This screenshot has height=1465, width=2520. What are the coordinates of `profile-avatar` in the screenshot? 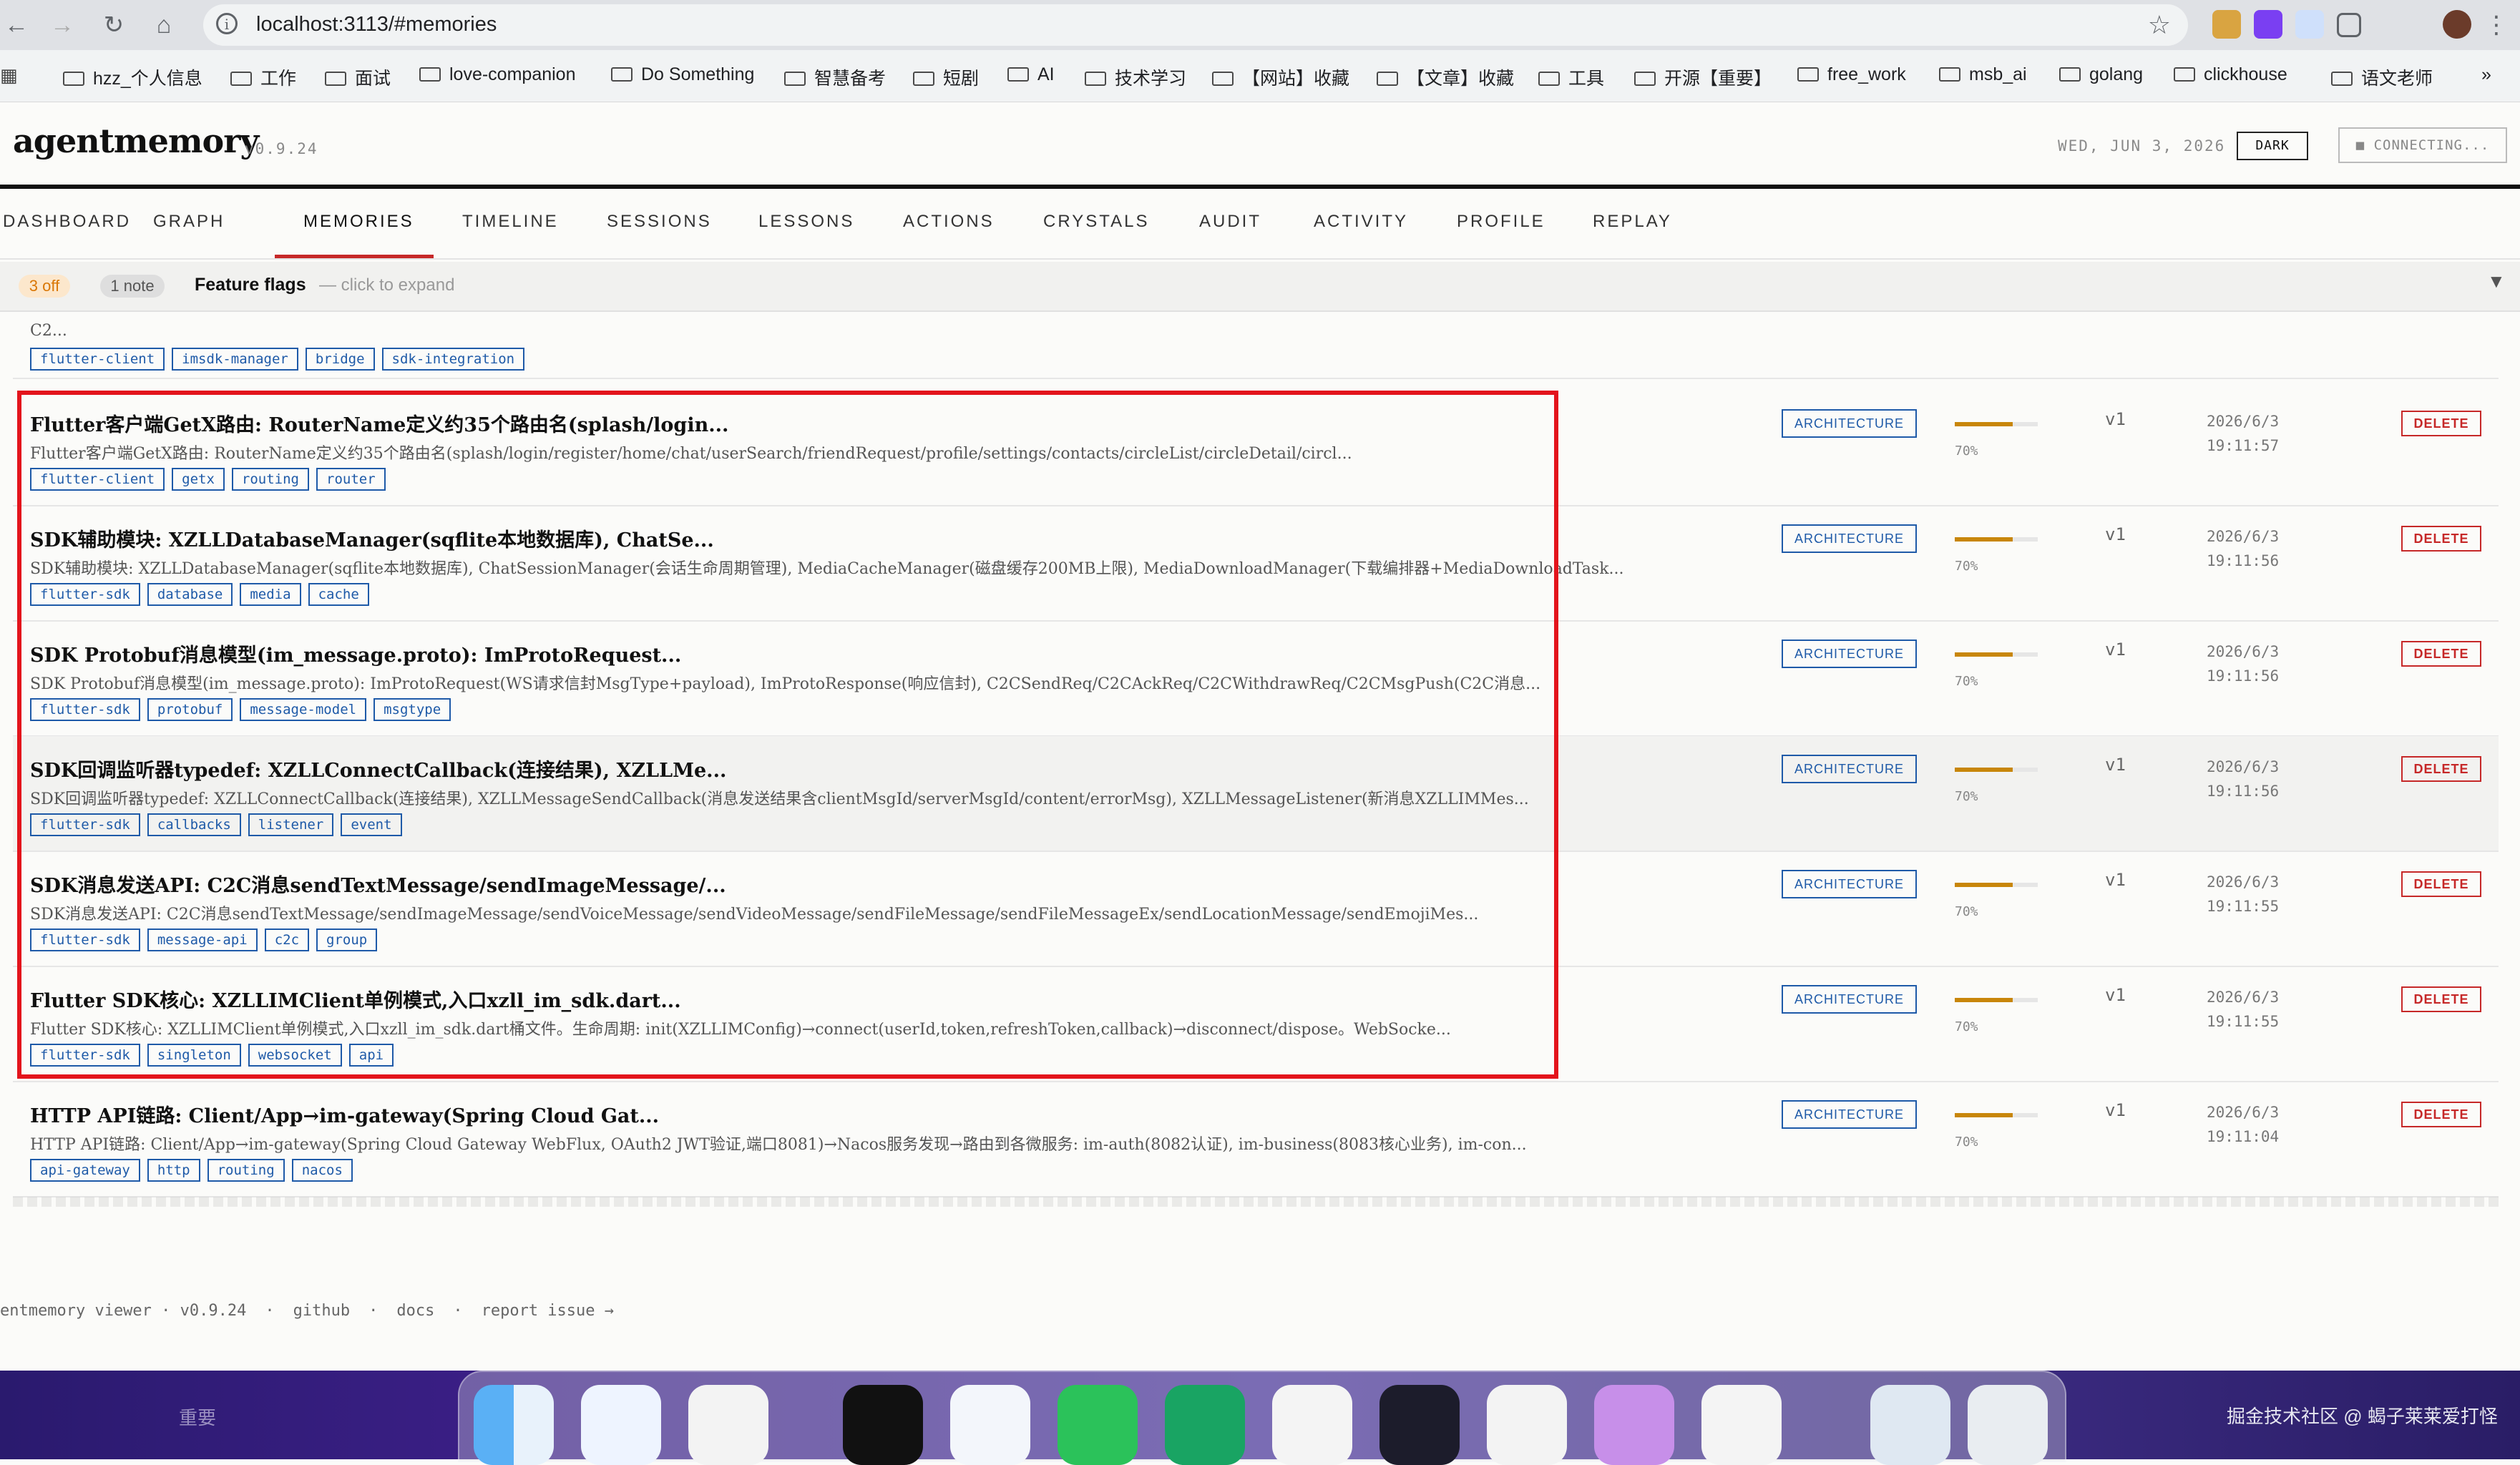 It's located at (2457, 24).